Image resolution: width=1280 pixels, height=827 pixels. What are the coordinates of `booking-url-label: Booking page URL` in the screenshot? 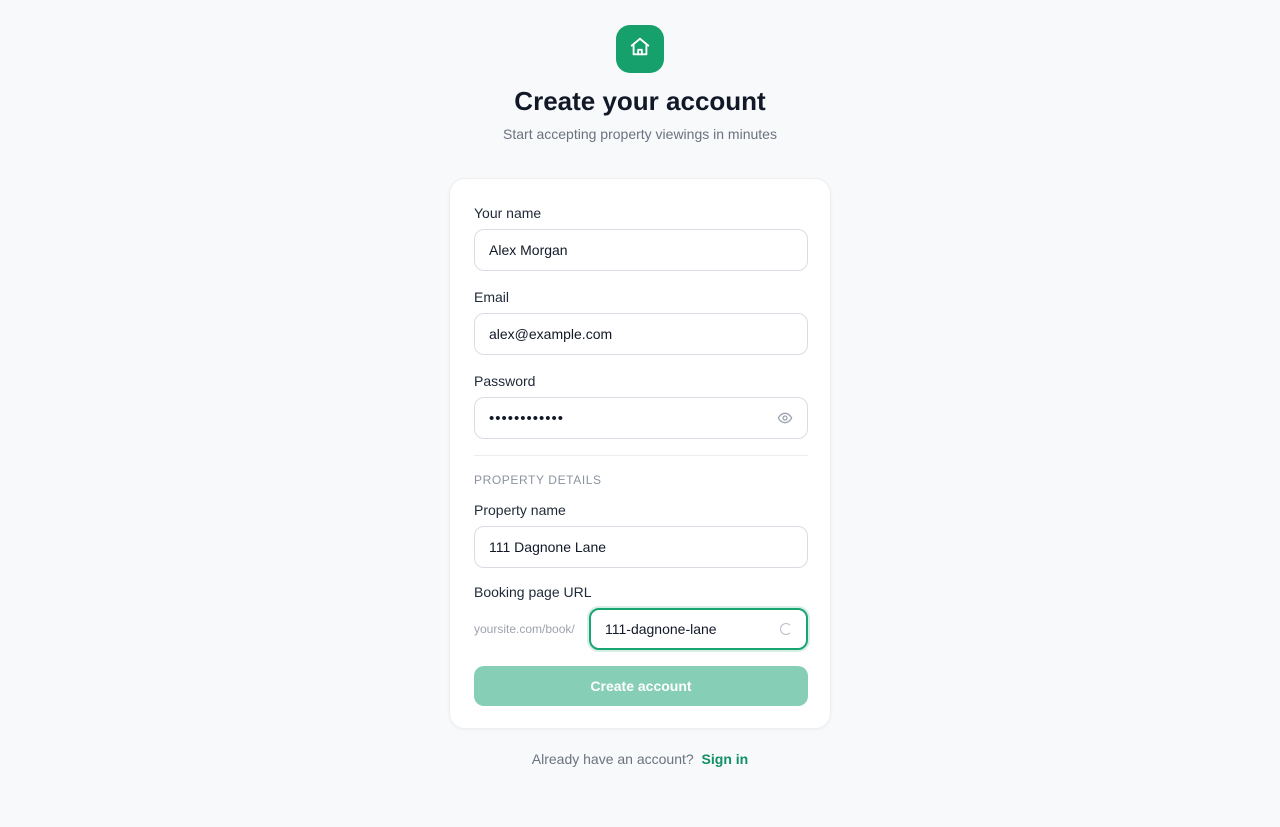 It's located at (533, 592).